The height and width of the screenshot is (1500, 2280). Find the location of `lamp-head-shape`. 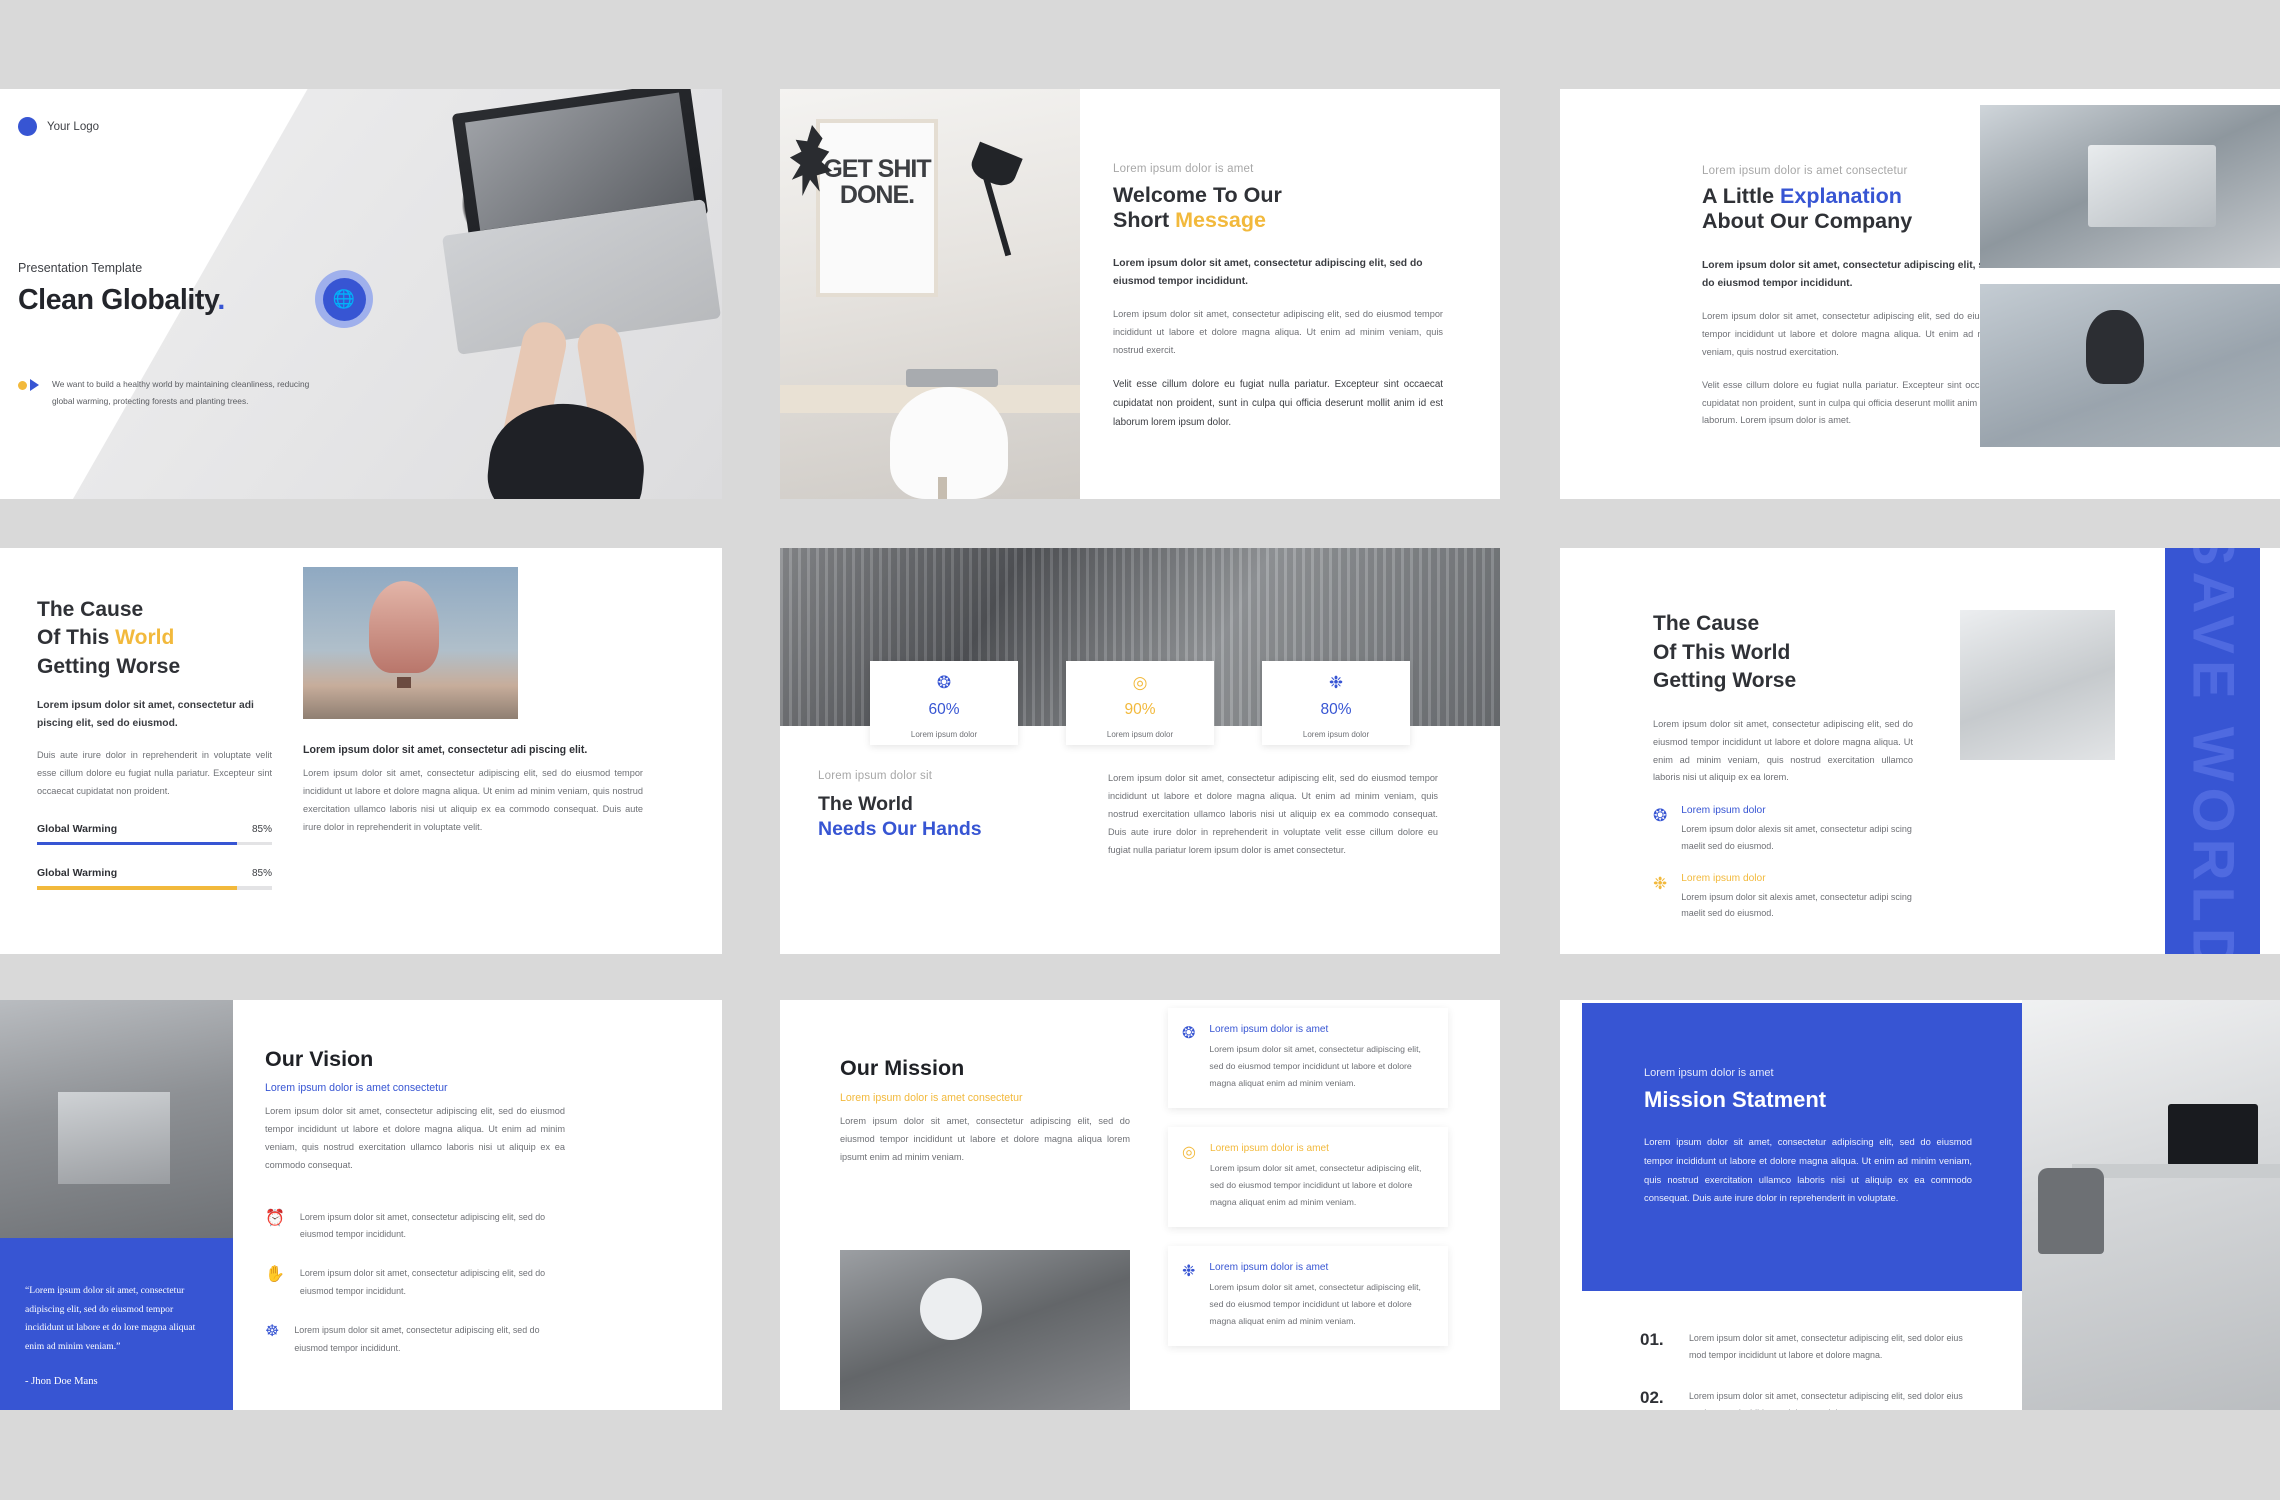

lamp-head-shape is located at coordinates (995, 166).